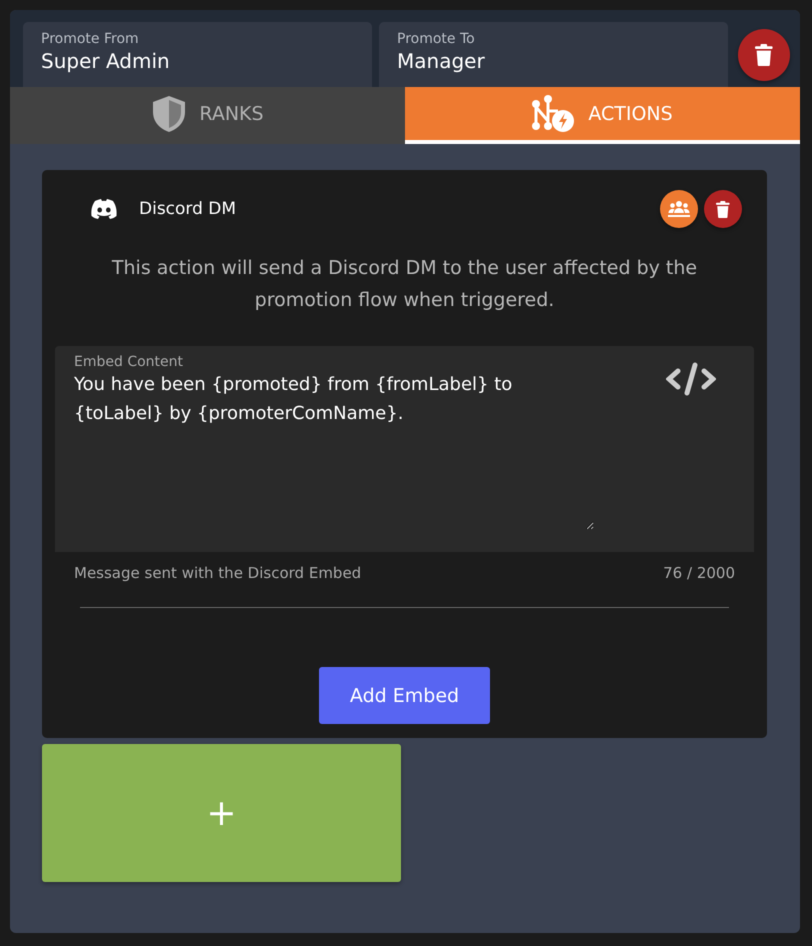 The image size is (812, 946). Describe the element at coordinates (104, 209) in the screenshot. I see `discord-icon` at that location.